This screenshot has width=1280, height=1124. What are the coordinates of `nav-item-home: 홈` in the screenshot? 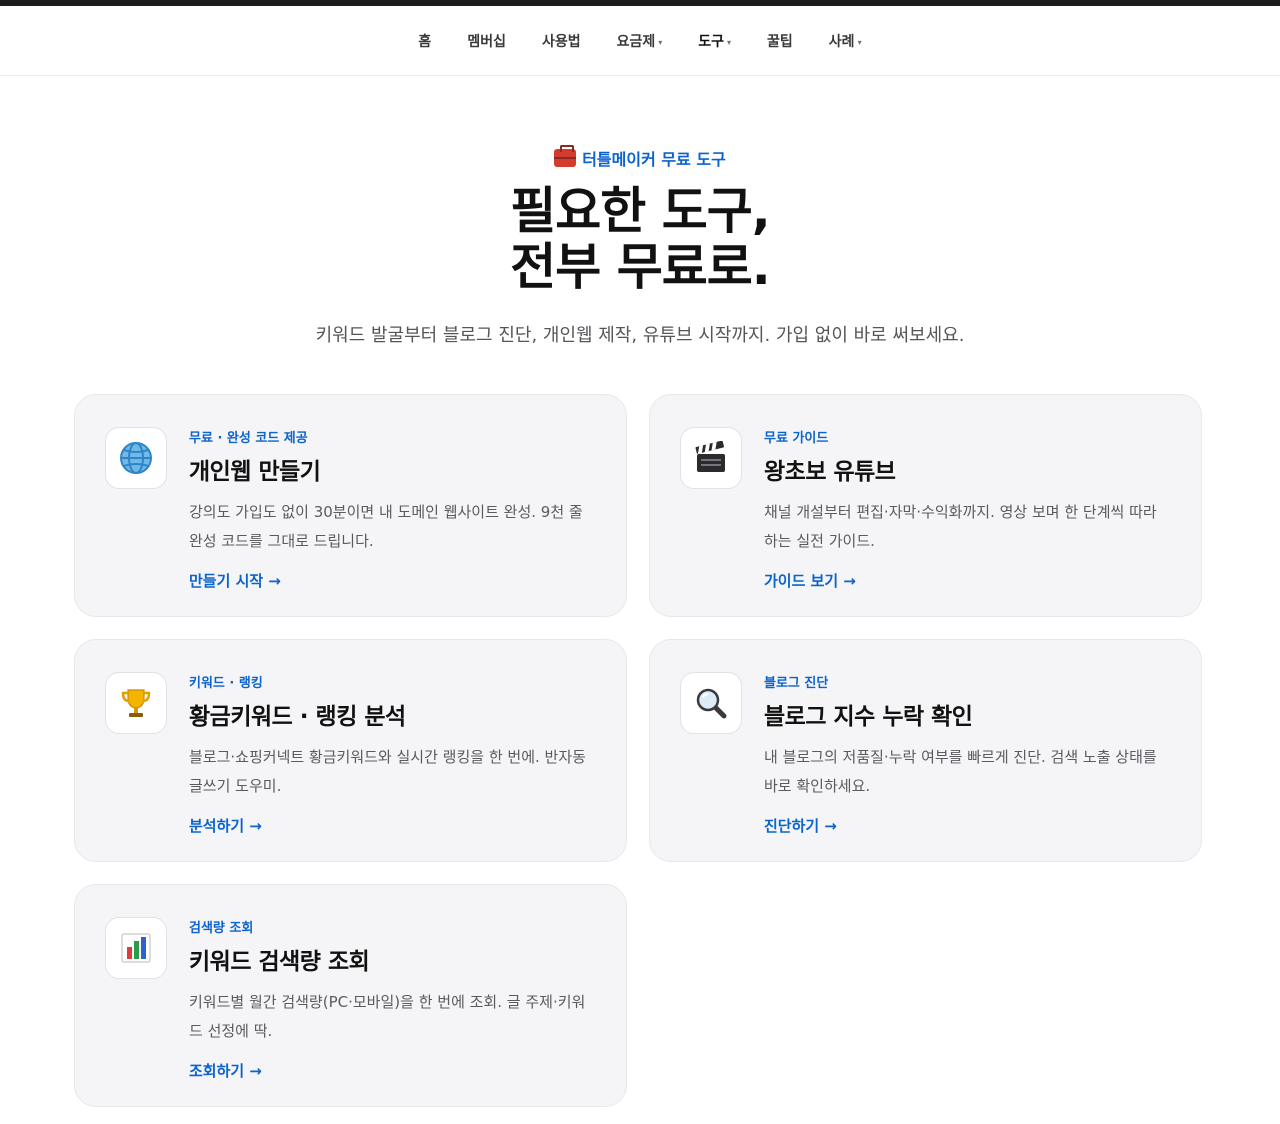 It's located at (424, 41).